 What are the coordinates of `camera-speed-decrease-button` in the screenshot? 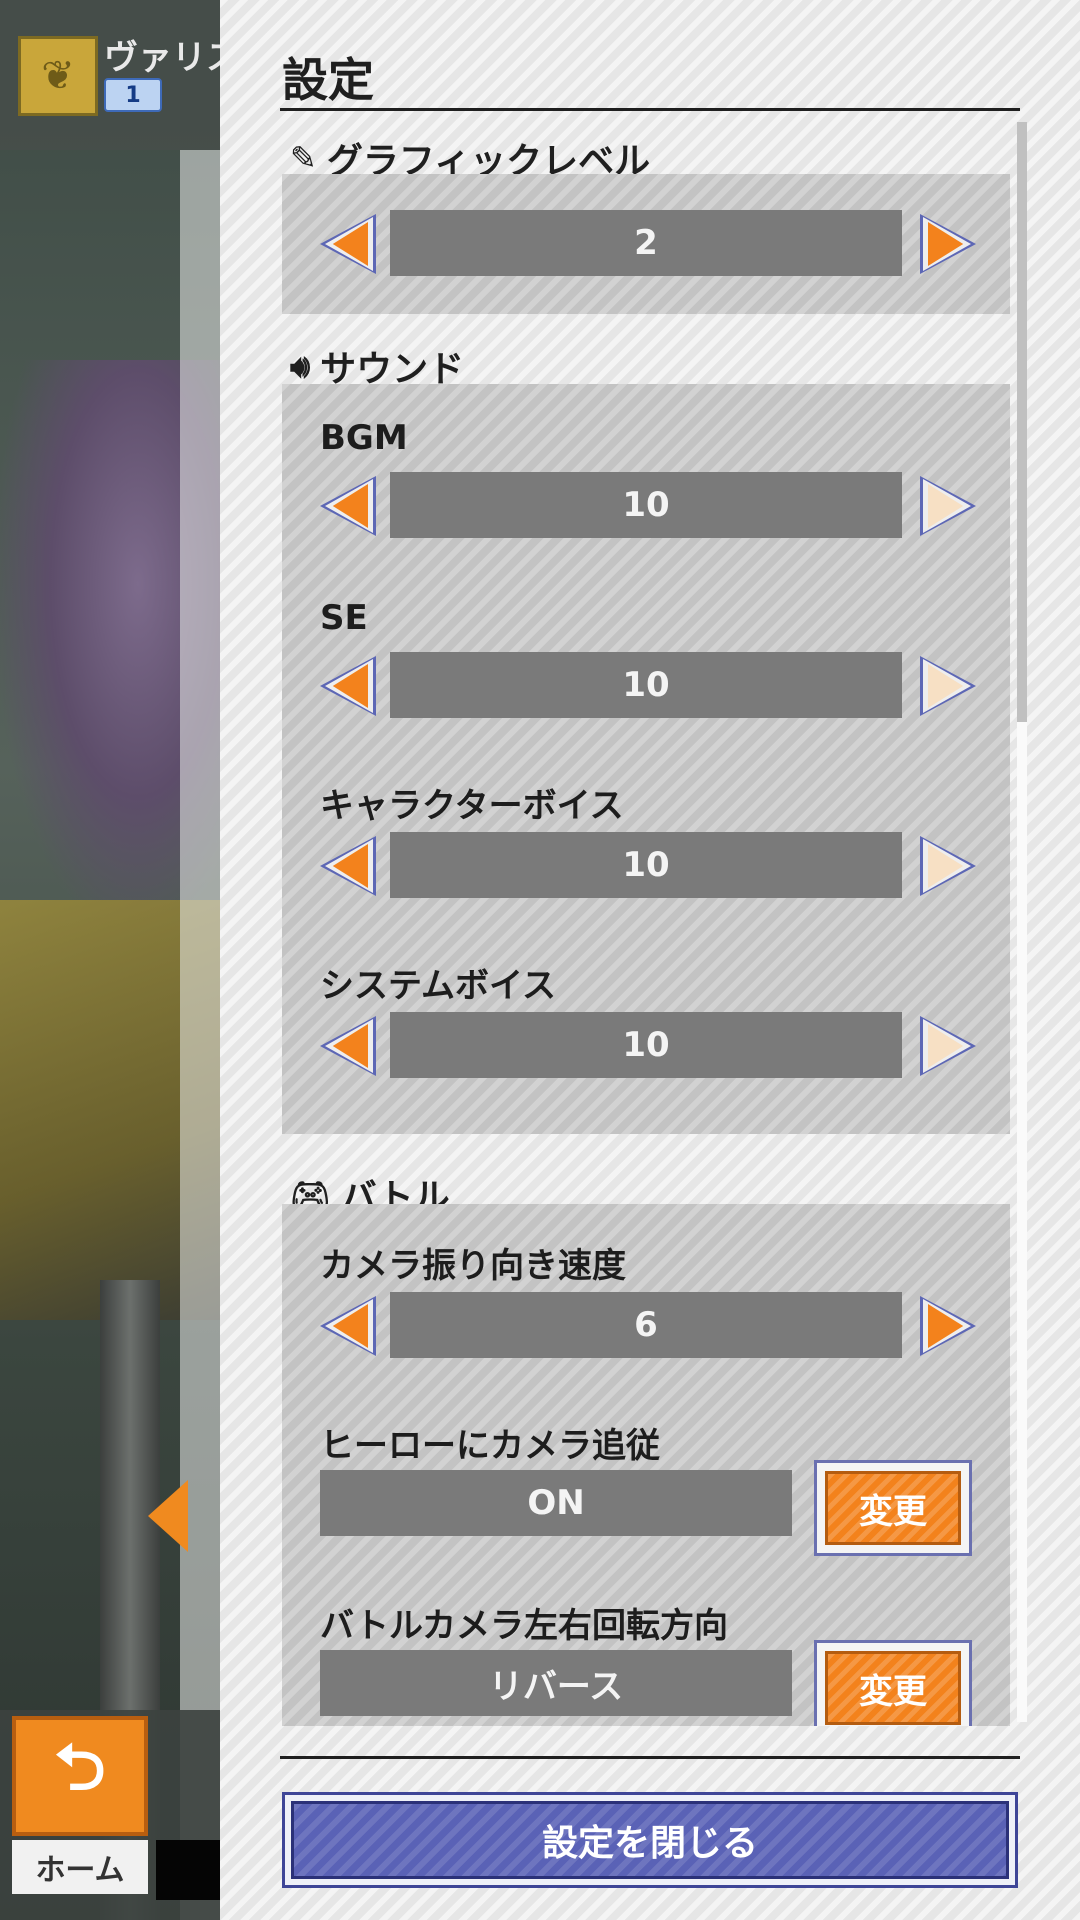 It's located at (348, 1326).